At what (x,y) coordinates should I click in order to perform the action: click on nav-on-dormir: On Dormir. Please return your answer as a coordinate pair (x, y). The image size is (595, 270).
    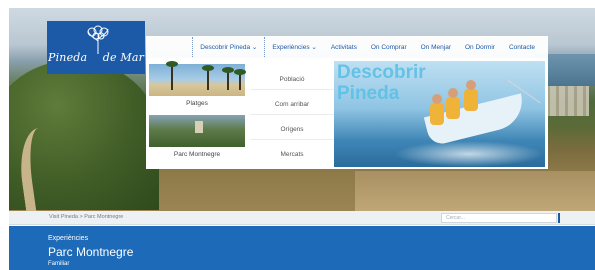
    Looking at the image, I should click on (480, 47).